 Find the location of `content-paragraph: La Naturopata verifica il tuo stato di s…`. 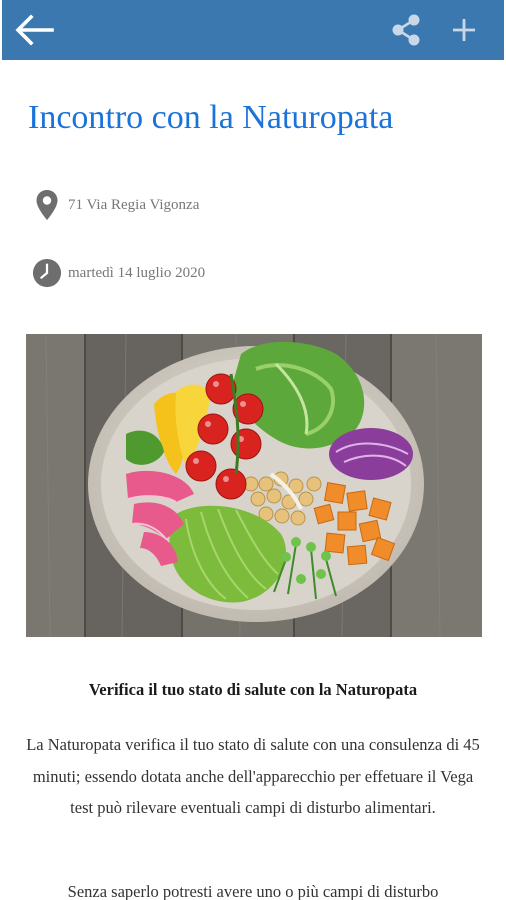

content-paragraph: La Naturopata verifica il tuo stato di s… is located at coordinates (253, 776).